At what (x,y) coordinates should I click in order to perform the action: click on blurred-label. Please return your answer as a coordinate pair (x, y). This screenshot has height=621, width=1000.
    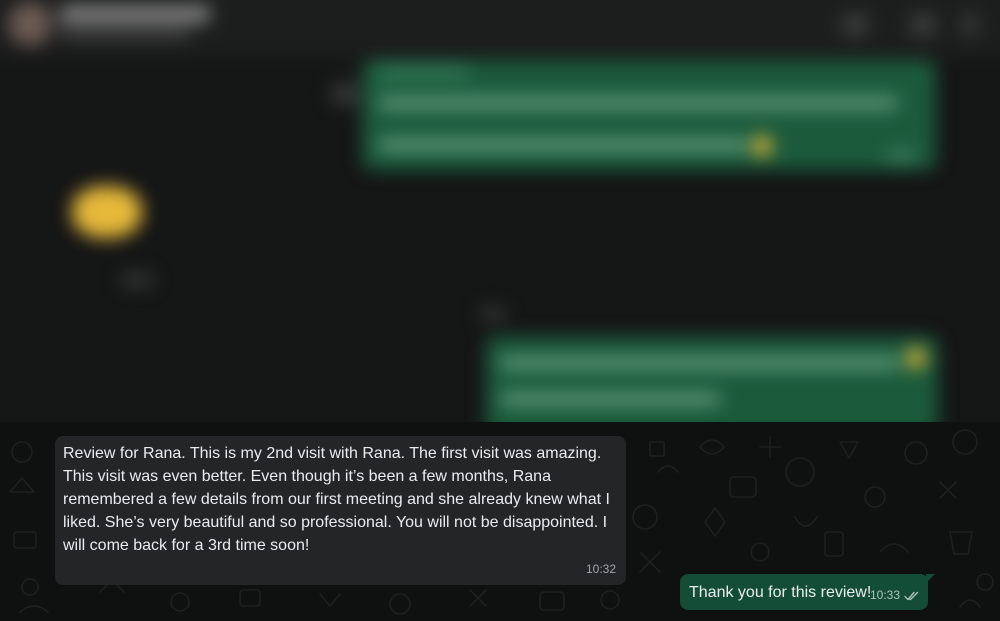
    Looking at the image, I should click on (493, 314).